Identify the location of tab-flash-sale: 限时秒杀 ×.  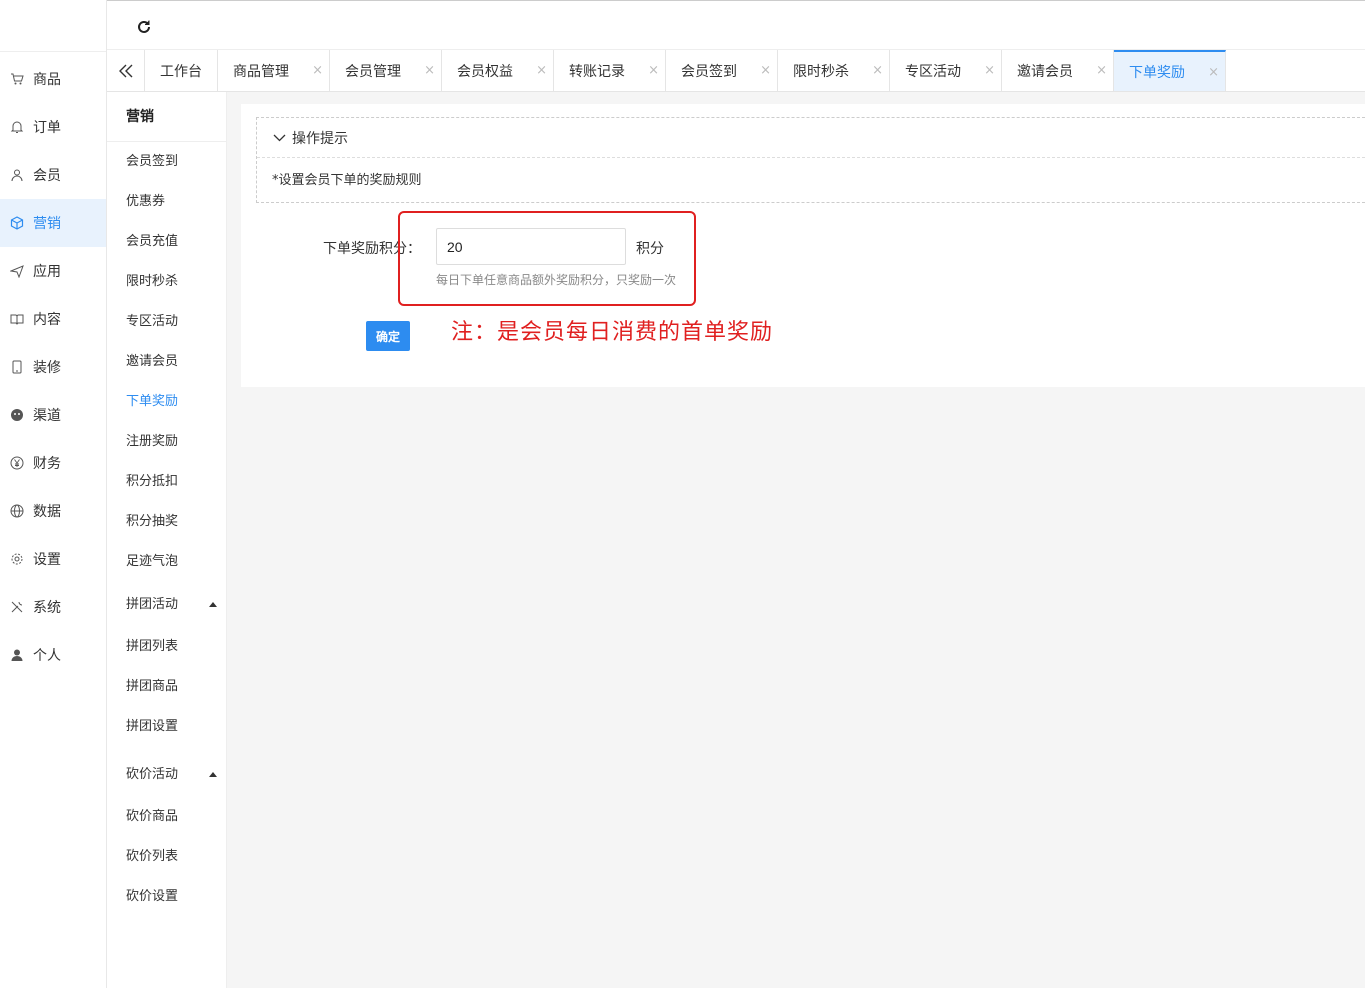
(834, 70).